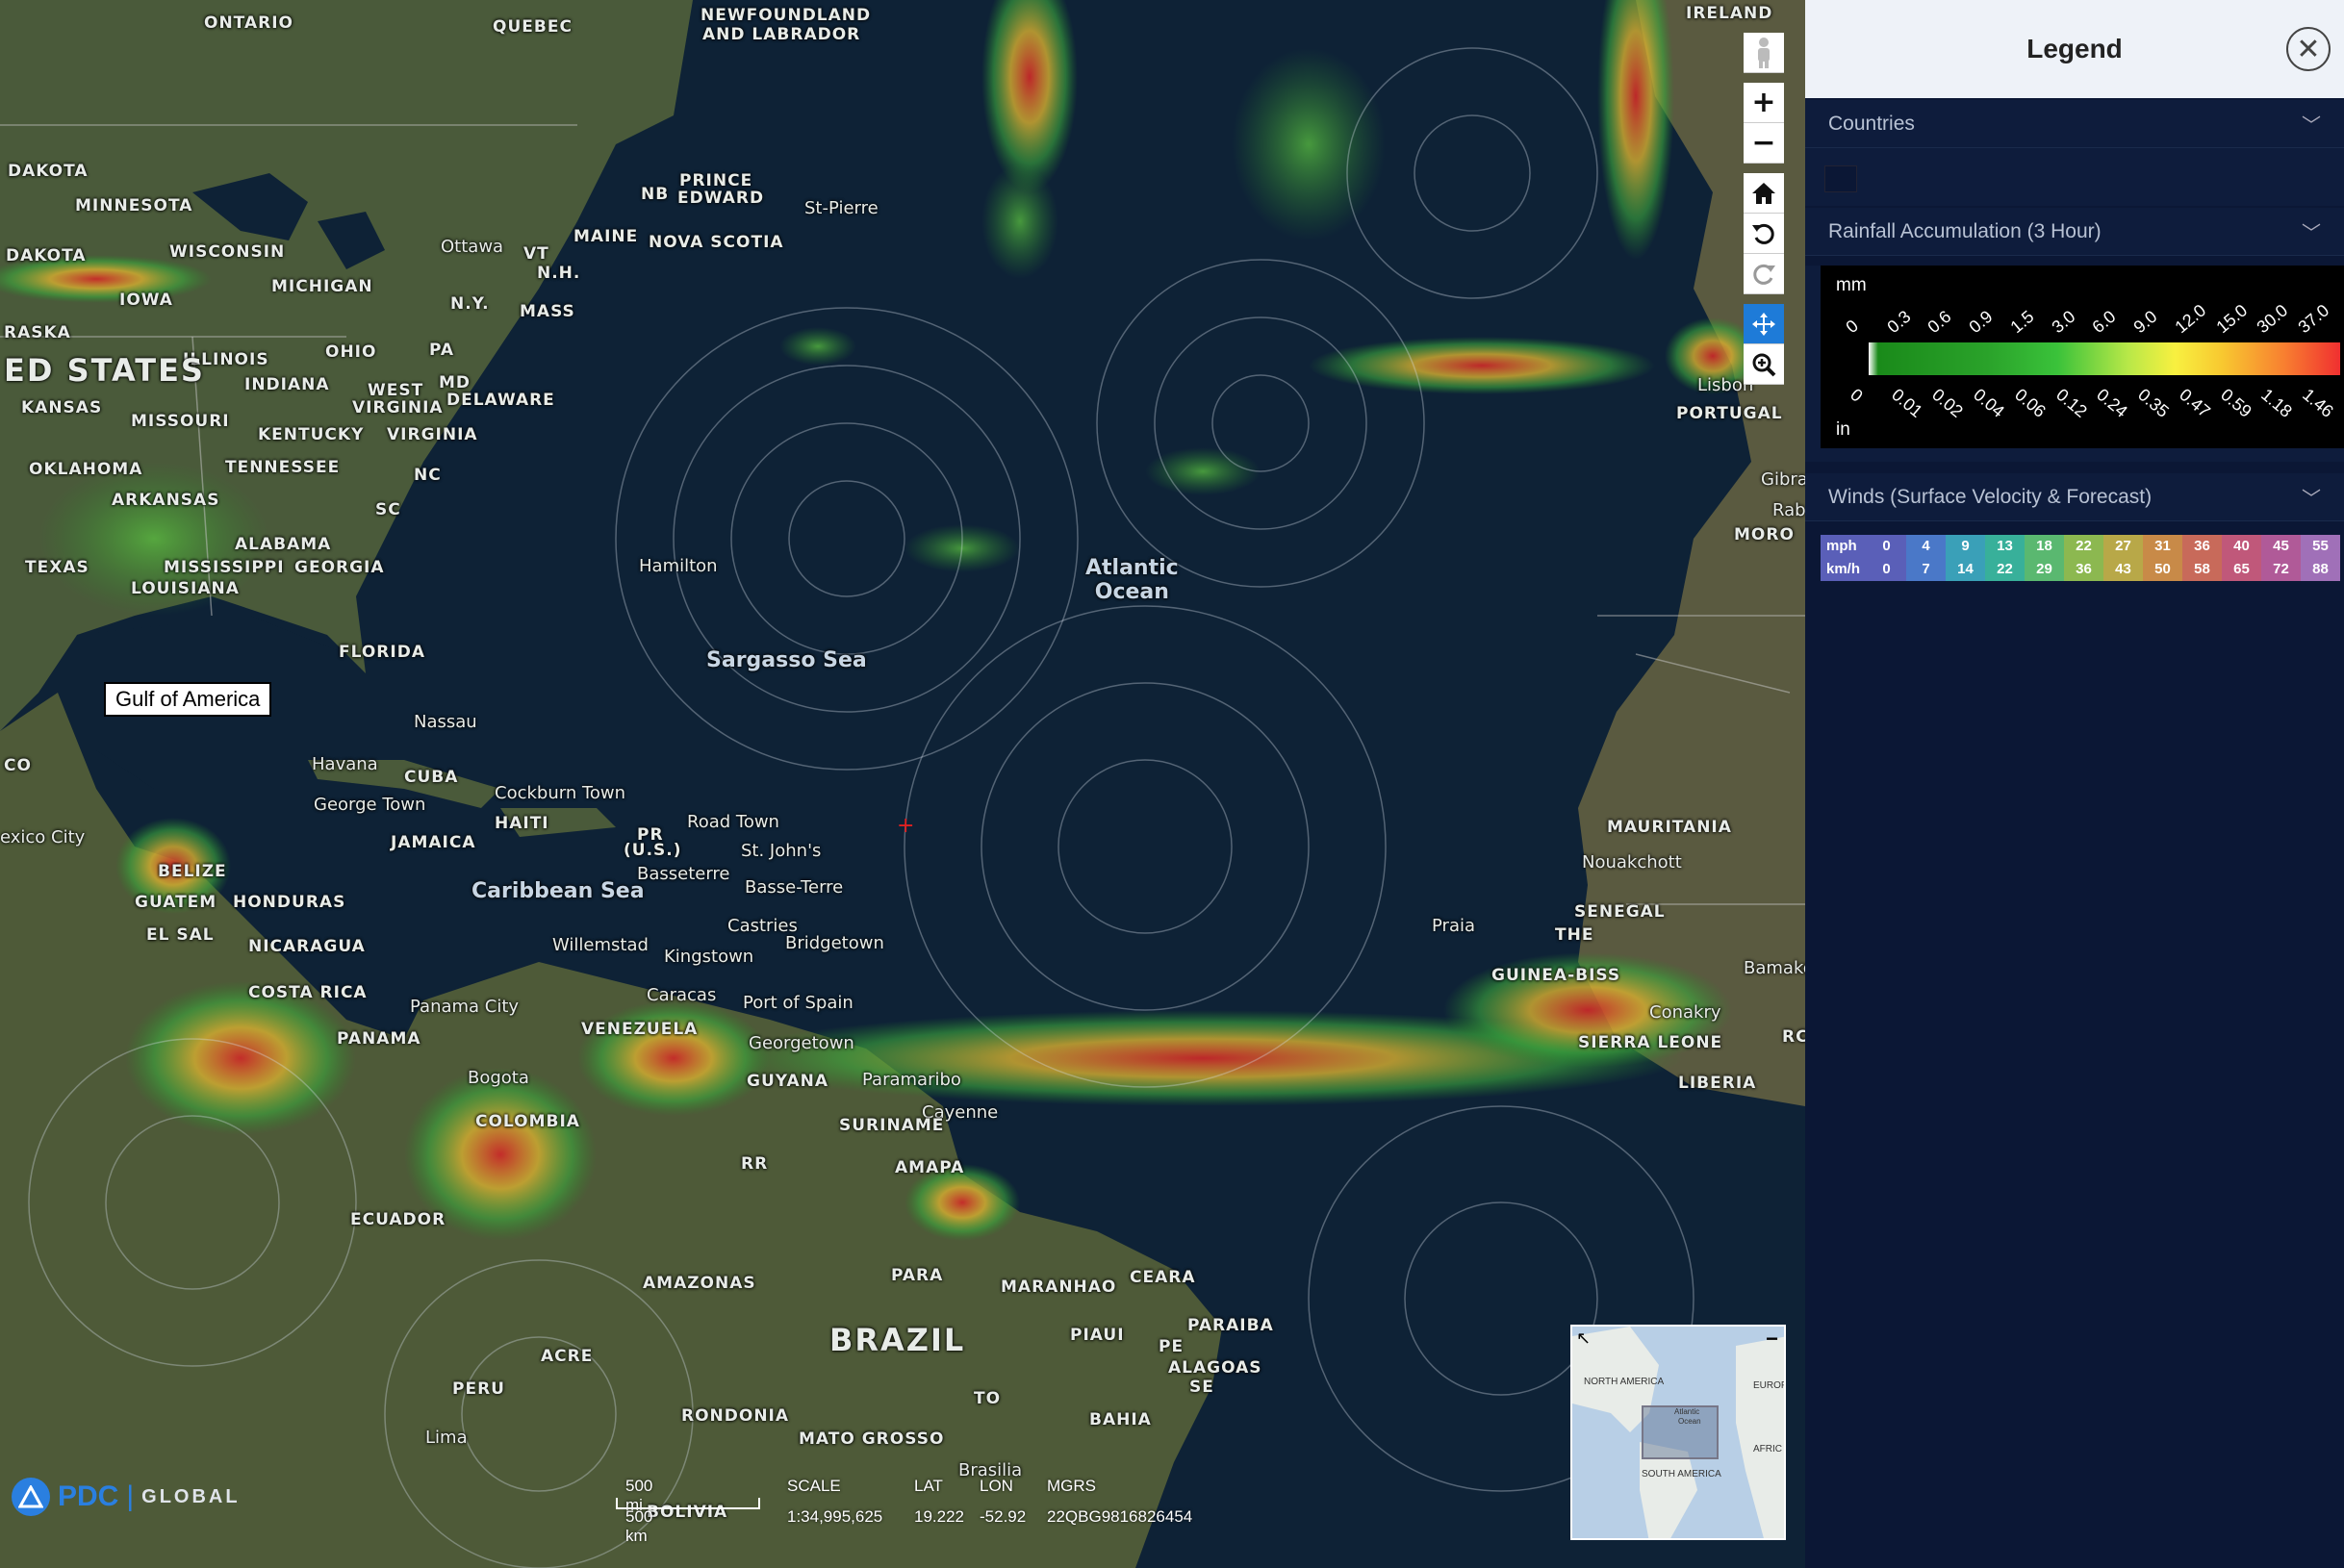 Image resolution: width=2344 pixels, height=1568 pixels. Describe the element at coordinates (906, 826) in the screenshot. I see `crosshair-icon: +` at that location.